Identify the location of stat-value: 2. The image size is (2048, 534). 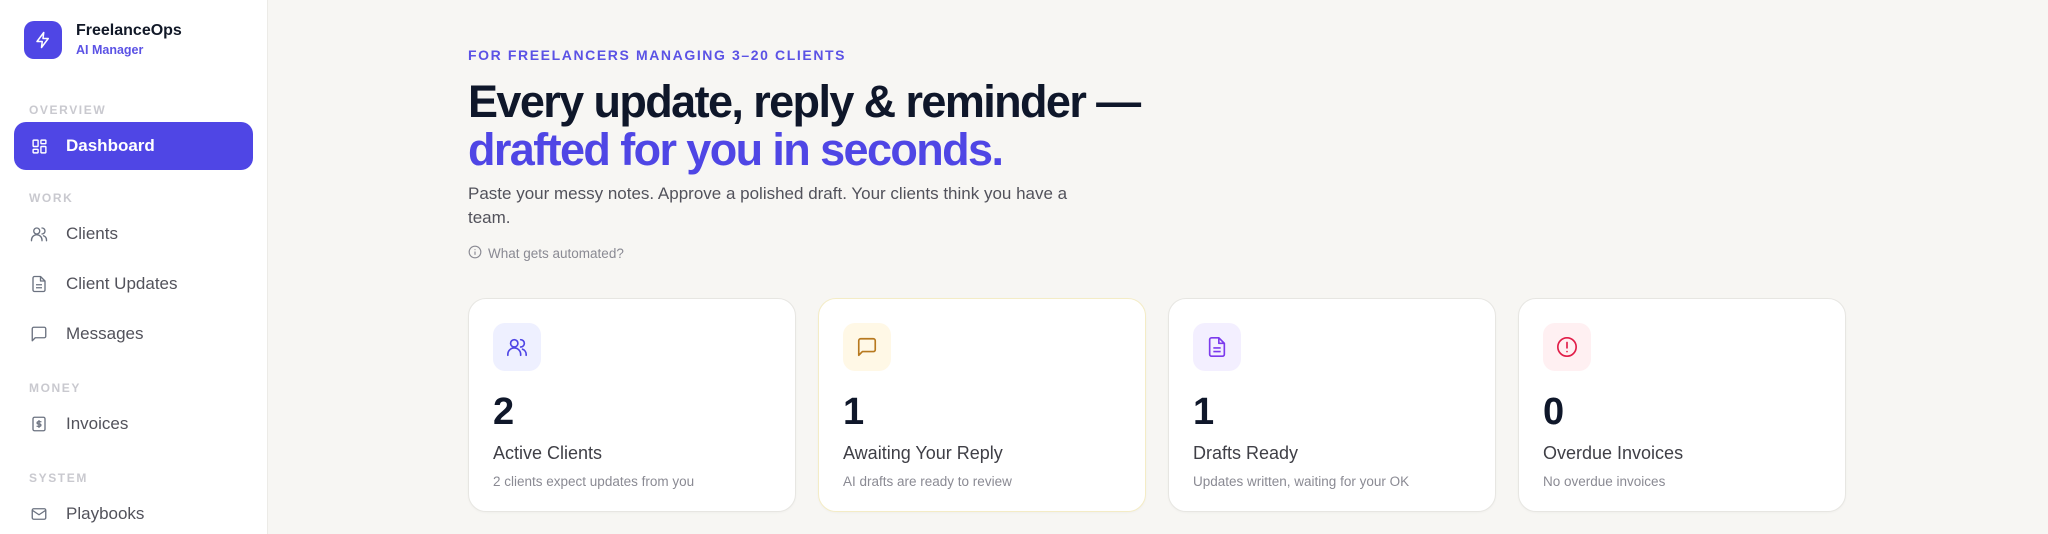
(504, 412).